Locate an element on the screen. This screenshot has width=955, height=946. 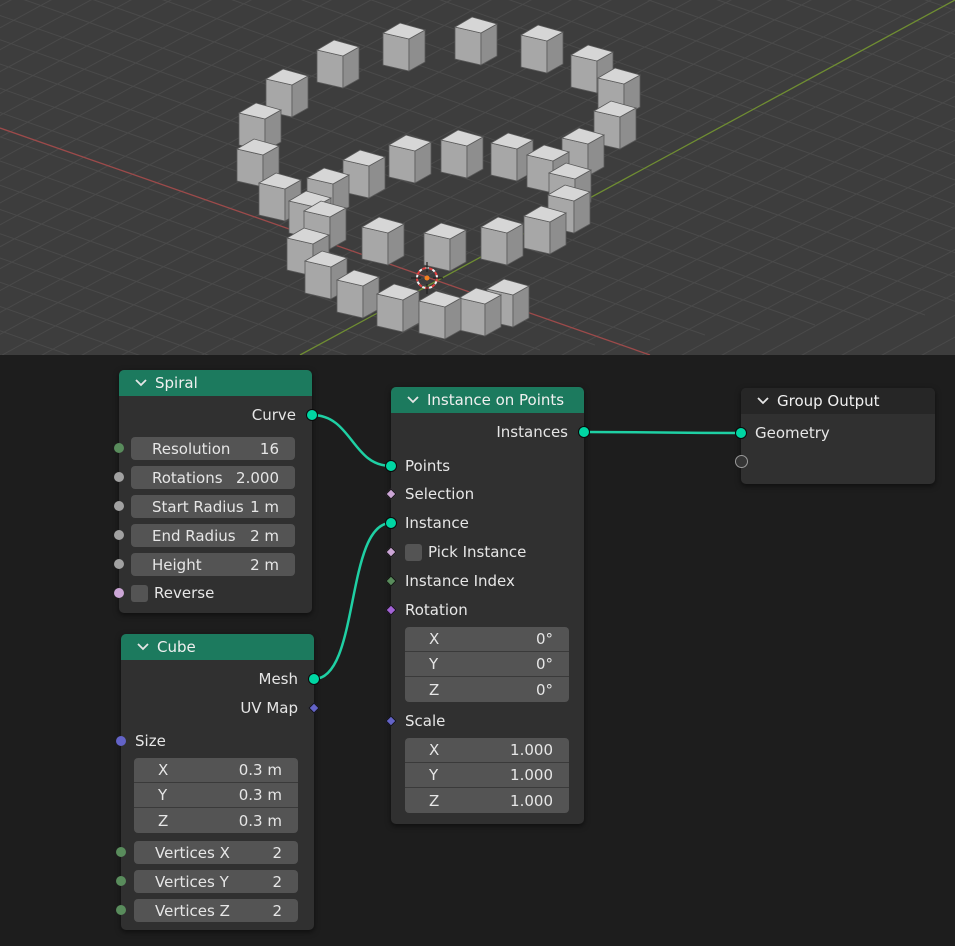
height-field: Height 2 m is located at coordinates (213, 564).